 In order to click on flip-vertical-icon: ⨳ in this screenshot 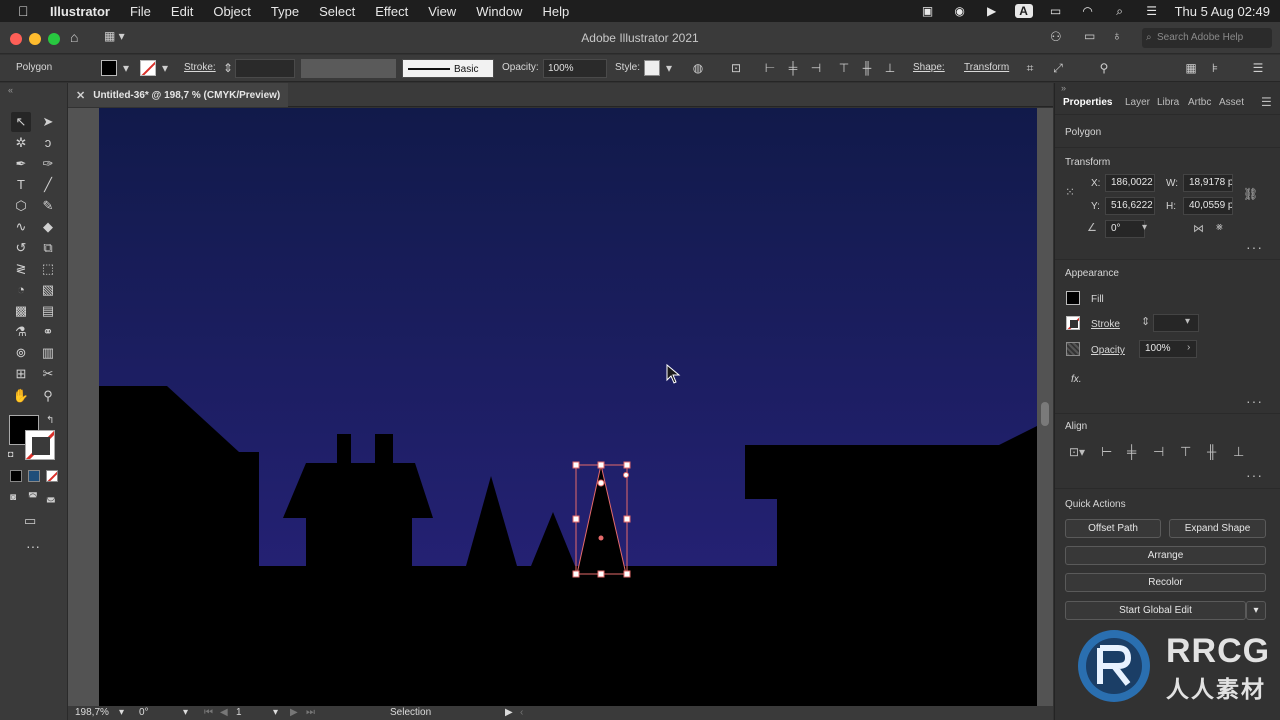, I will do `click(1219, 227)`.